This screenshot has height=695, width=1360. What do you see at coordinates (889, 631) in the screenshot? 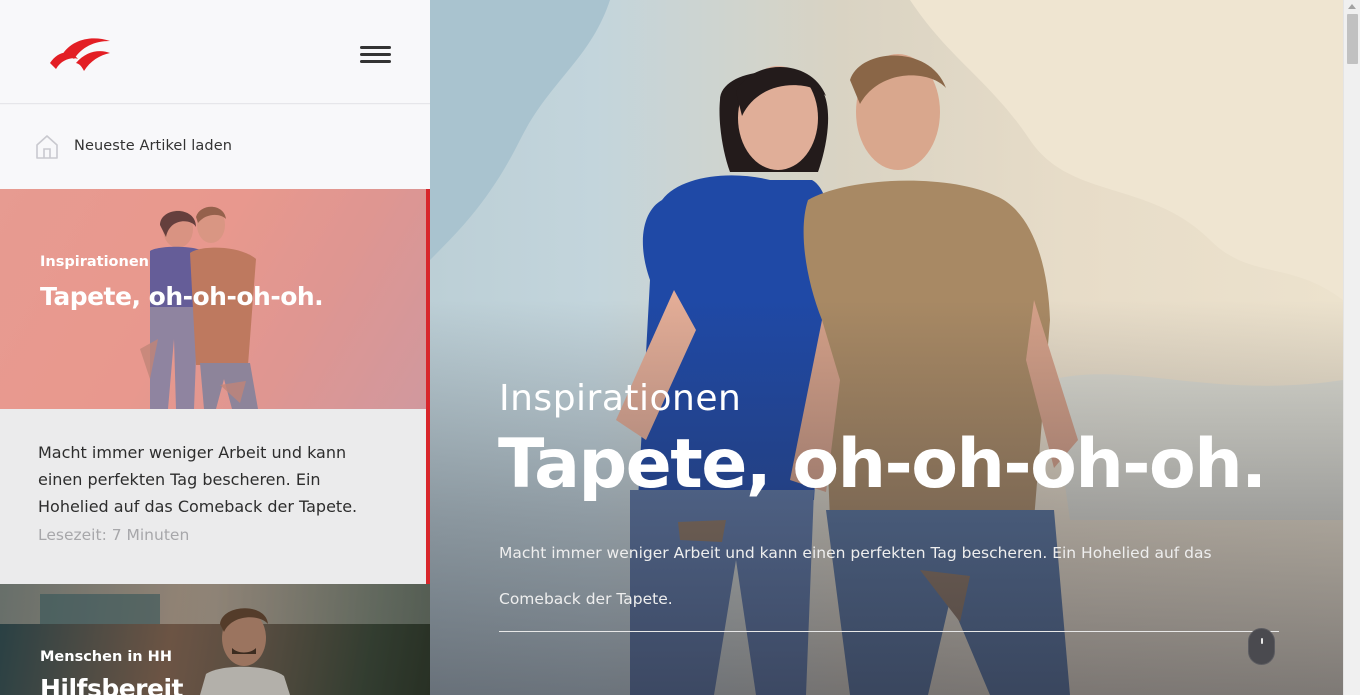
I see `hero-divider` at bounding box center [889, 631].